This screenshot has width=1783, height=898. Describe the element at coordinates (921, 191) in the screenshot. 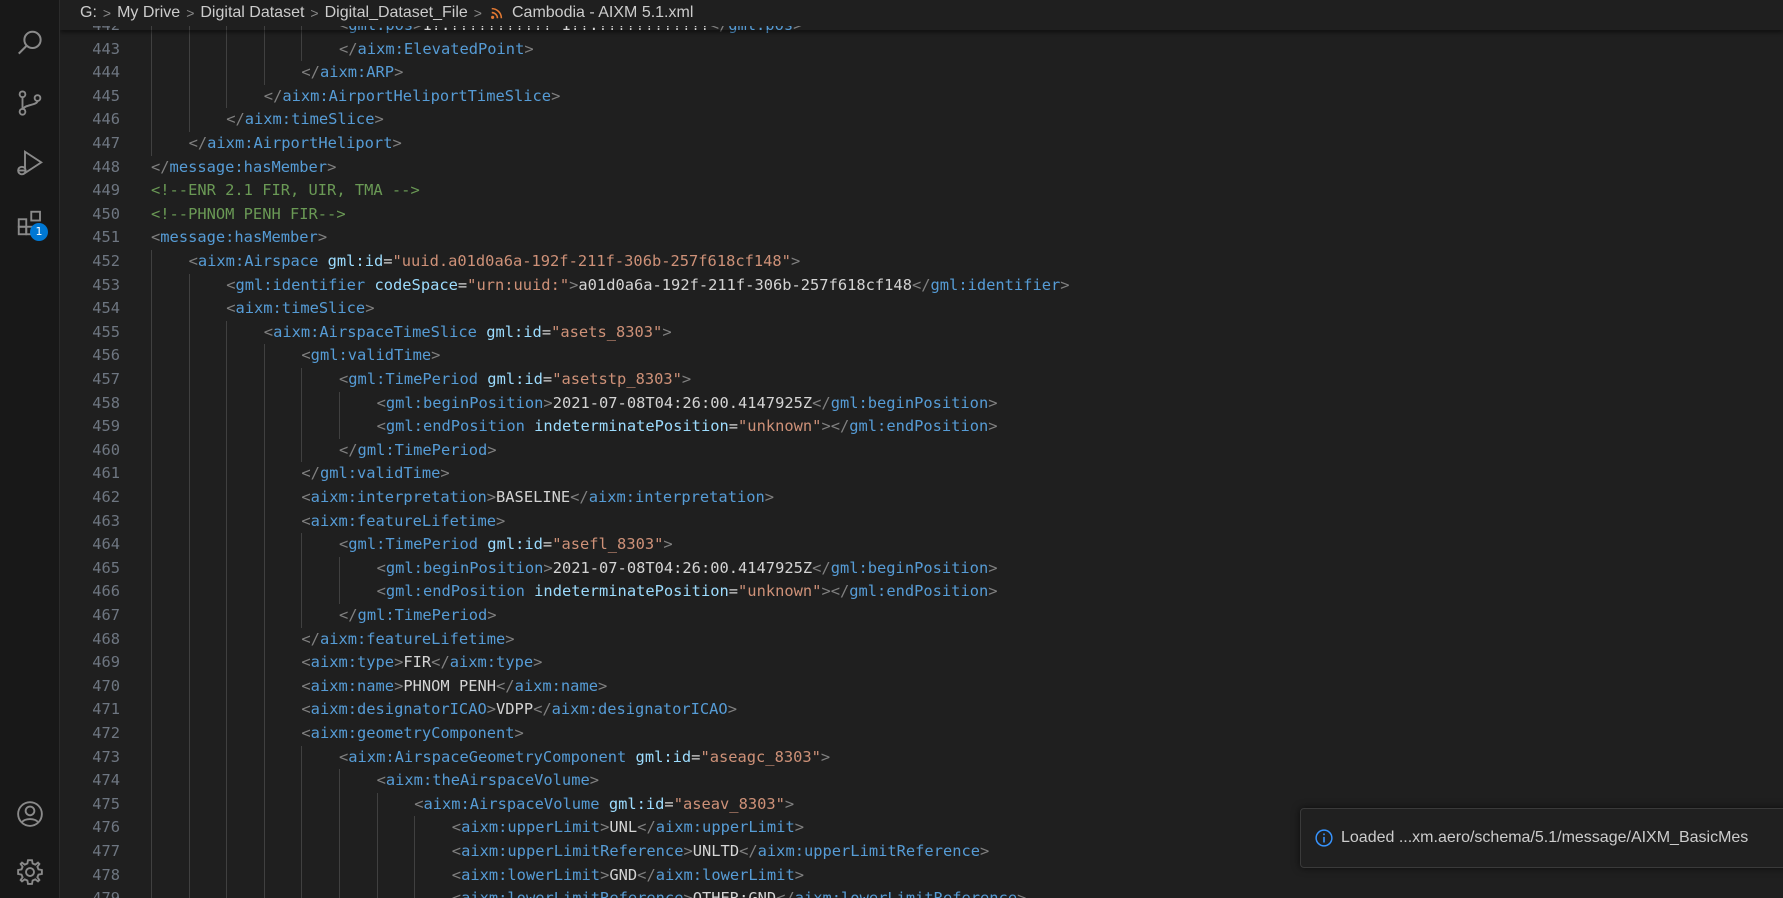

I see `code-line: 449 <!--ENR 2.1 FIR, UIR, TMA -->` at that location.